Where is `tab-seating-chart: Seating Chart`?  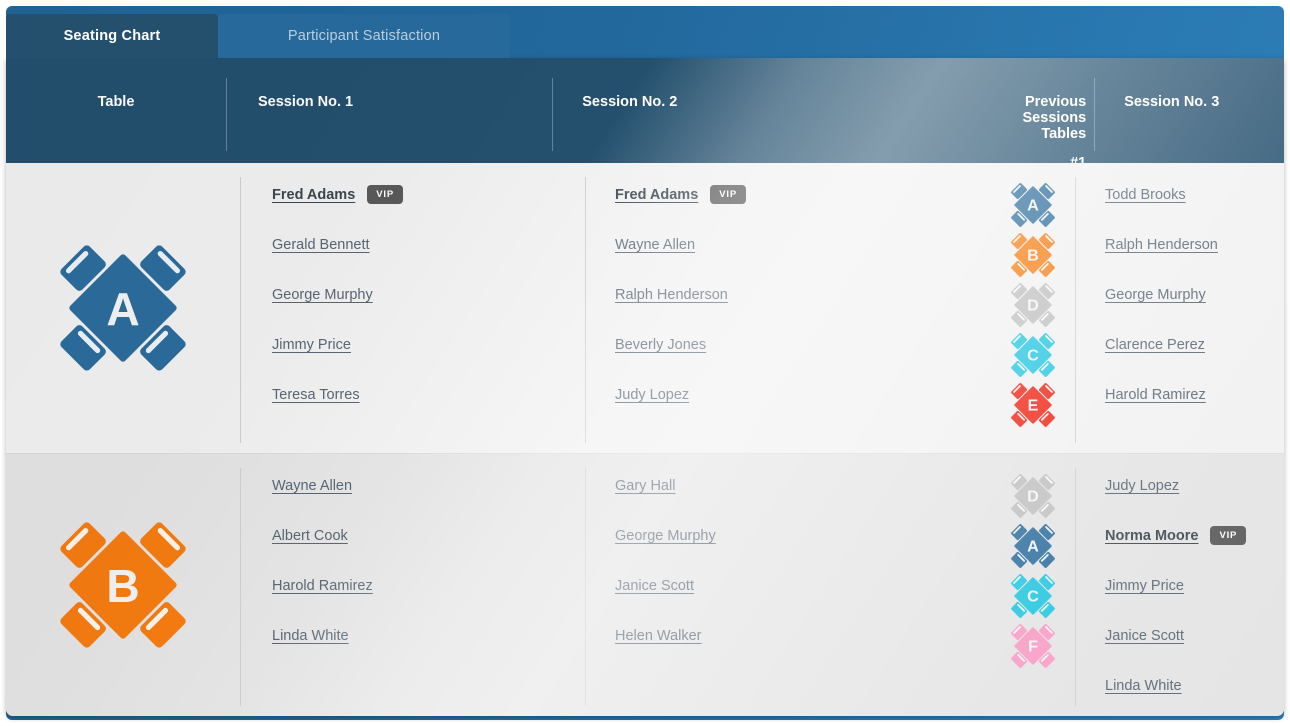
tab-seating-chart: Seating Chart is located at coordinates (112, 36).